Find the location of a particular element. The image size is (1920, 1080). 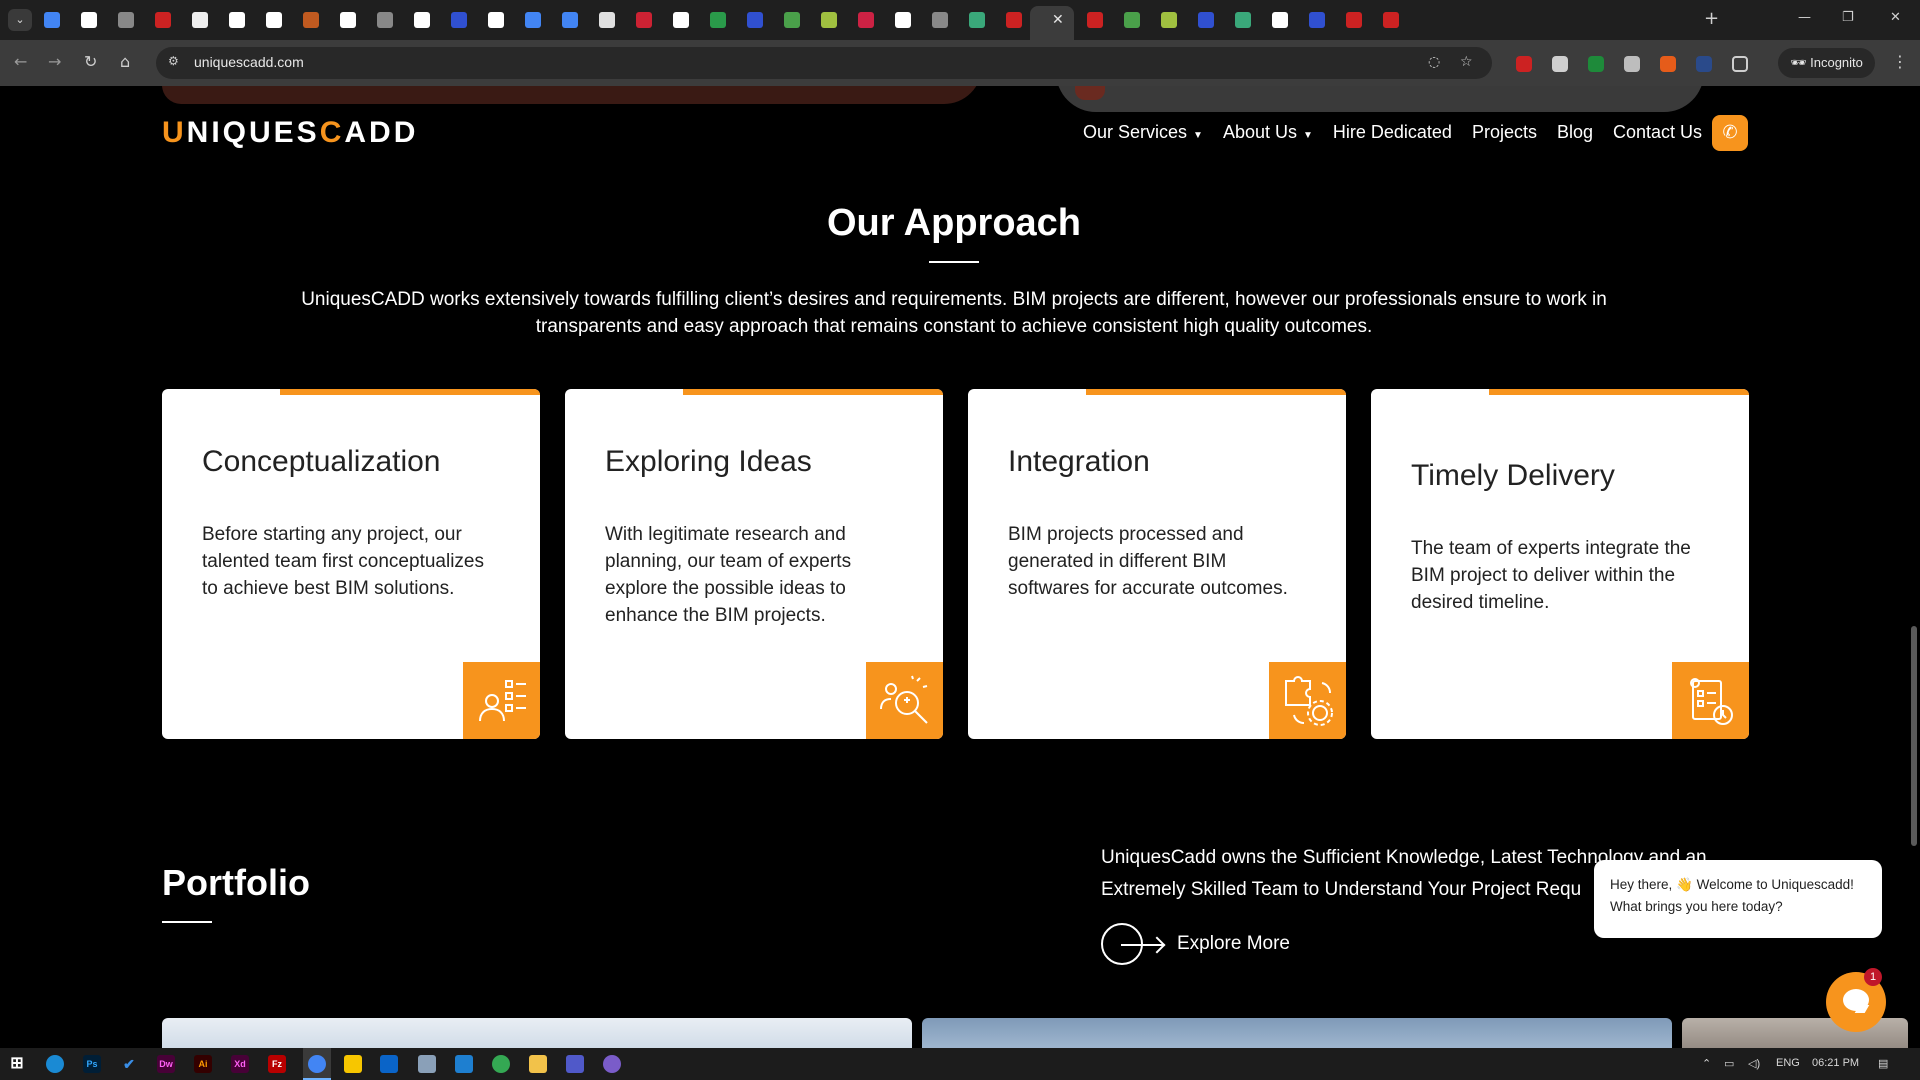

reload-icon: ↻ is located at coordinates (90, 61).